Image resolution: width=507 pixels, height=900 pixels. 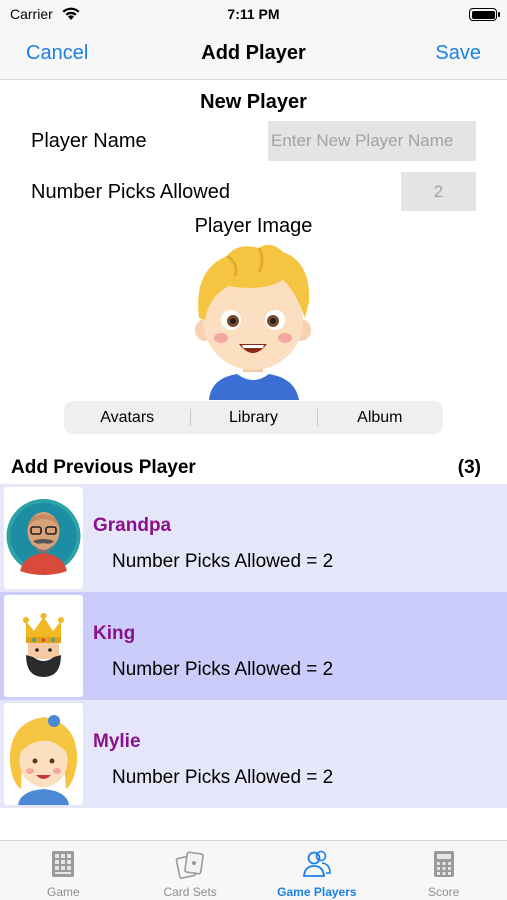 What do you see at coordinates (43, 646) in the screenshot?
I see `king-avatar-icon` at bounding box center [43, 646].